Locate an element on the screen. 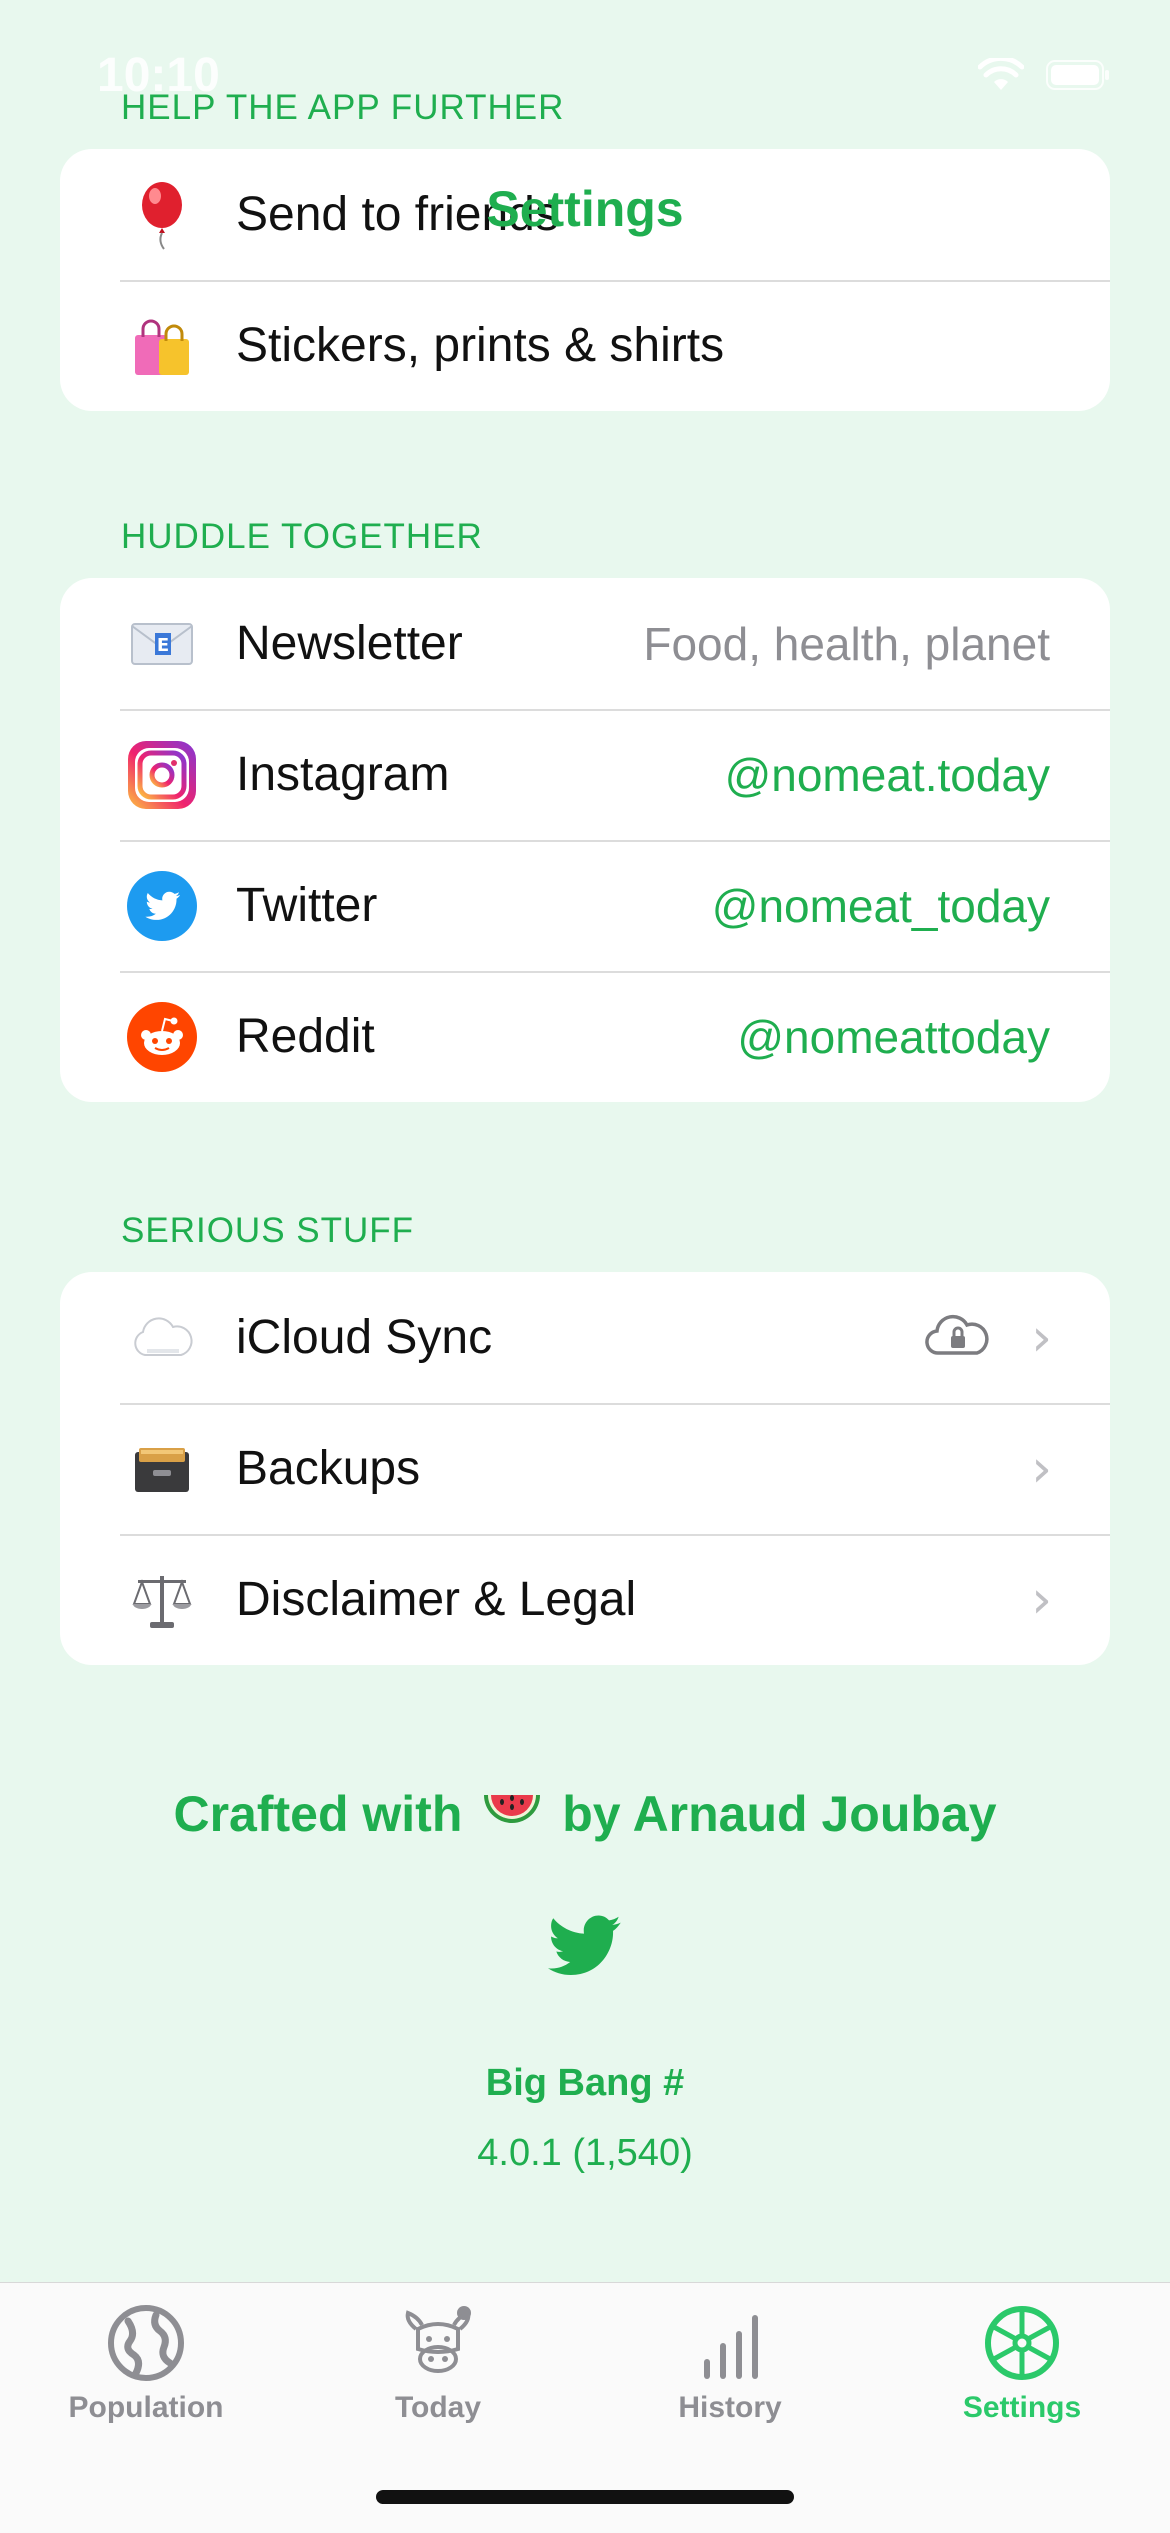 The height and width of the screenshot is (2533, 1170). watermelon-icon is located at coordinates (512, 1820).